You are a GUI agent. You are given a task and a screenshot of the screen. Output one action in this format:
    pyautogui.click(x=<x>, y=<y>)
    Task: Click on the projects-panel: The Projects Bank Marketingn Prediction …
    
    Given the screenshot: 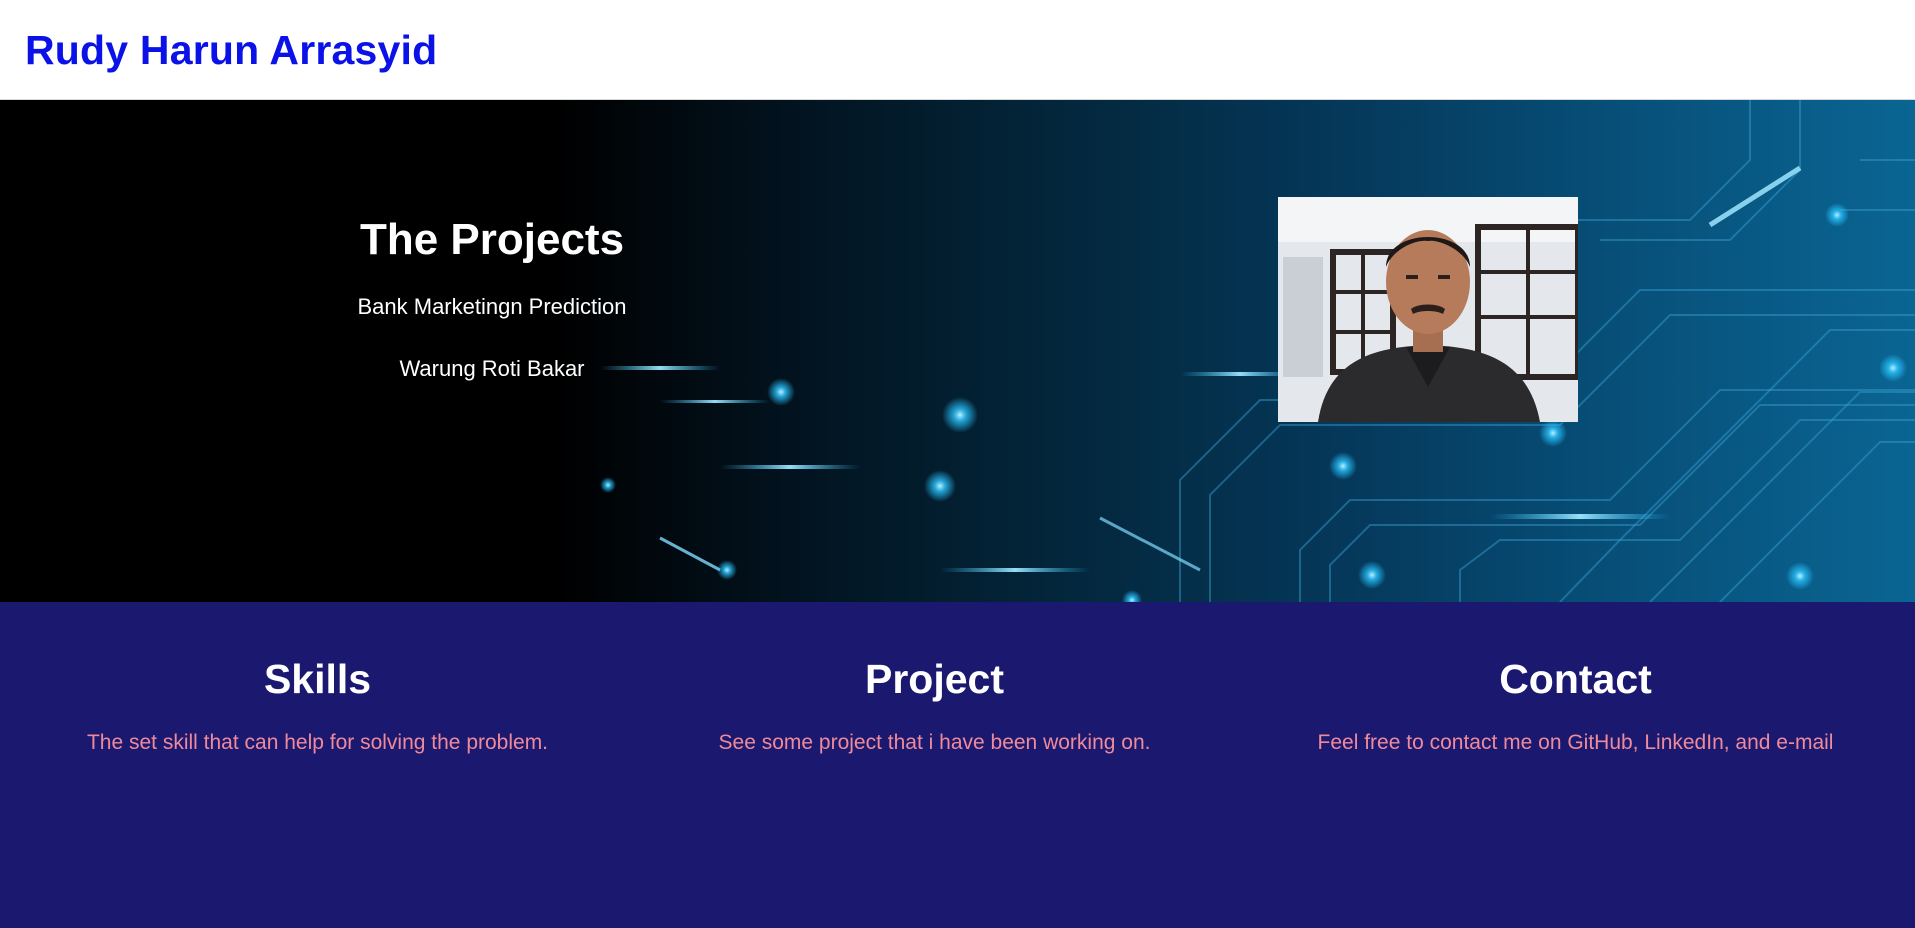 What is the action you would take?
    pyautogui.click(x=492, y=313)
    